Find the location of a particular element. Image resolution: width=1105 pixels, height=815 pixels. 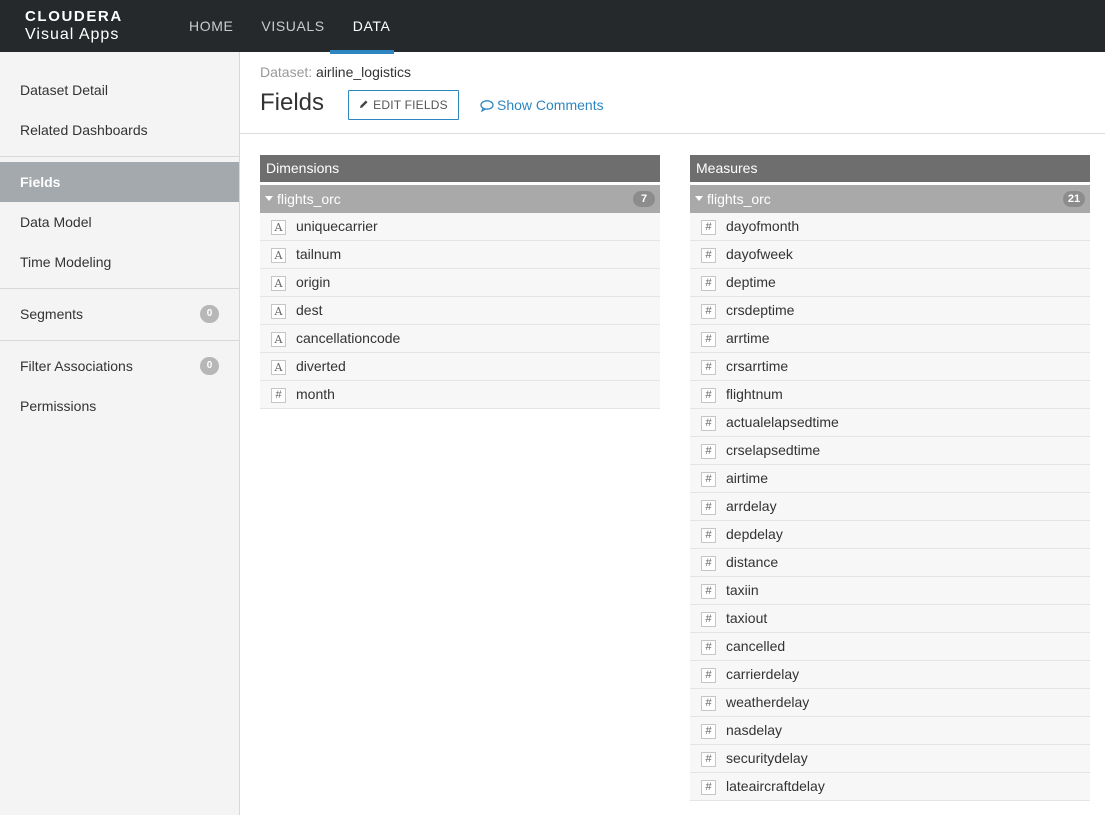

field-row: # flightnum is located at coordinates (890, 395).